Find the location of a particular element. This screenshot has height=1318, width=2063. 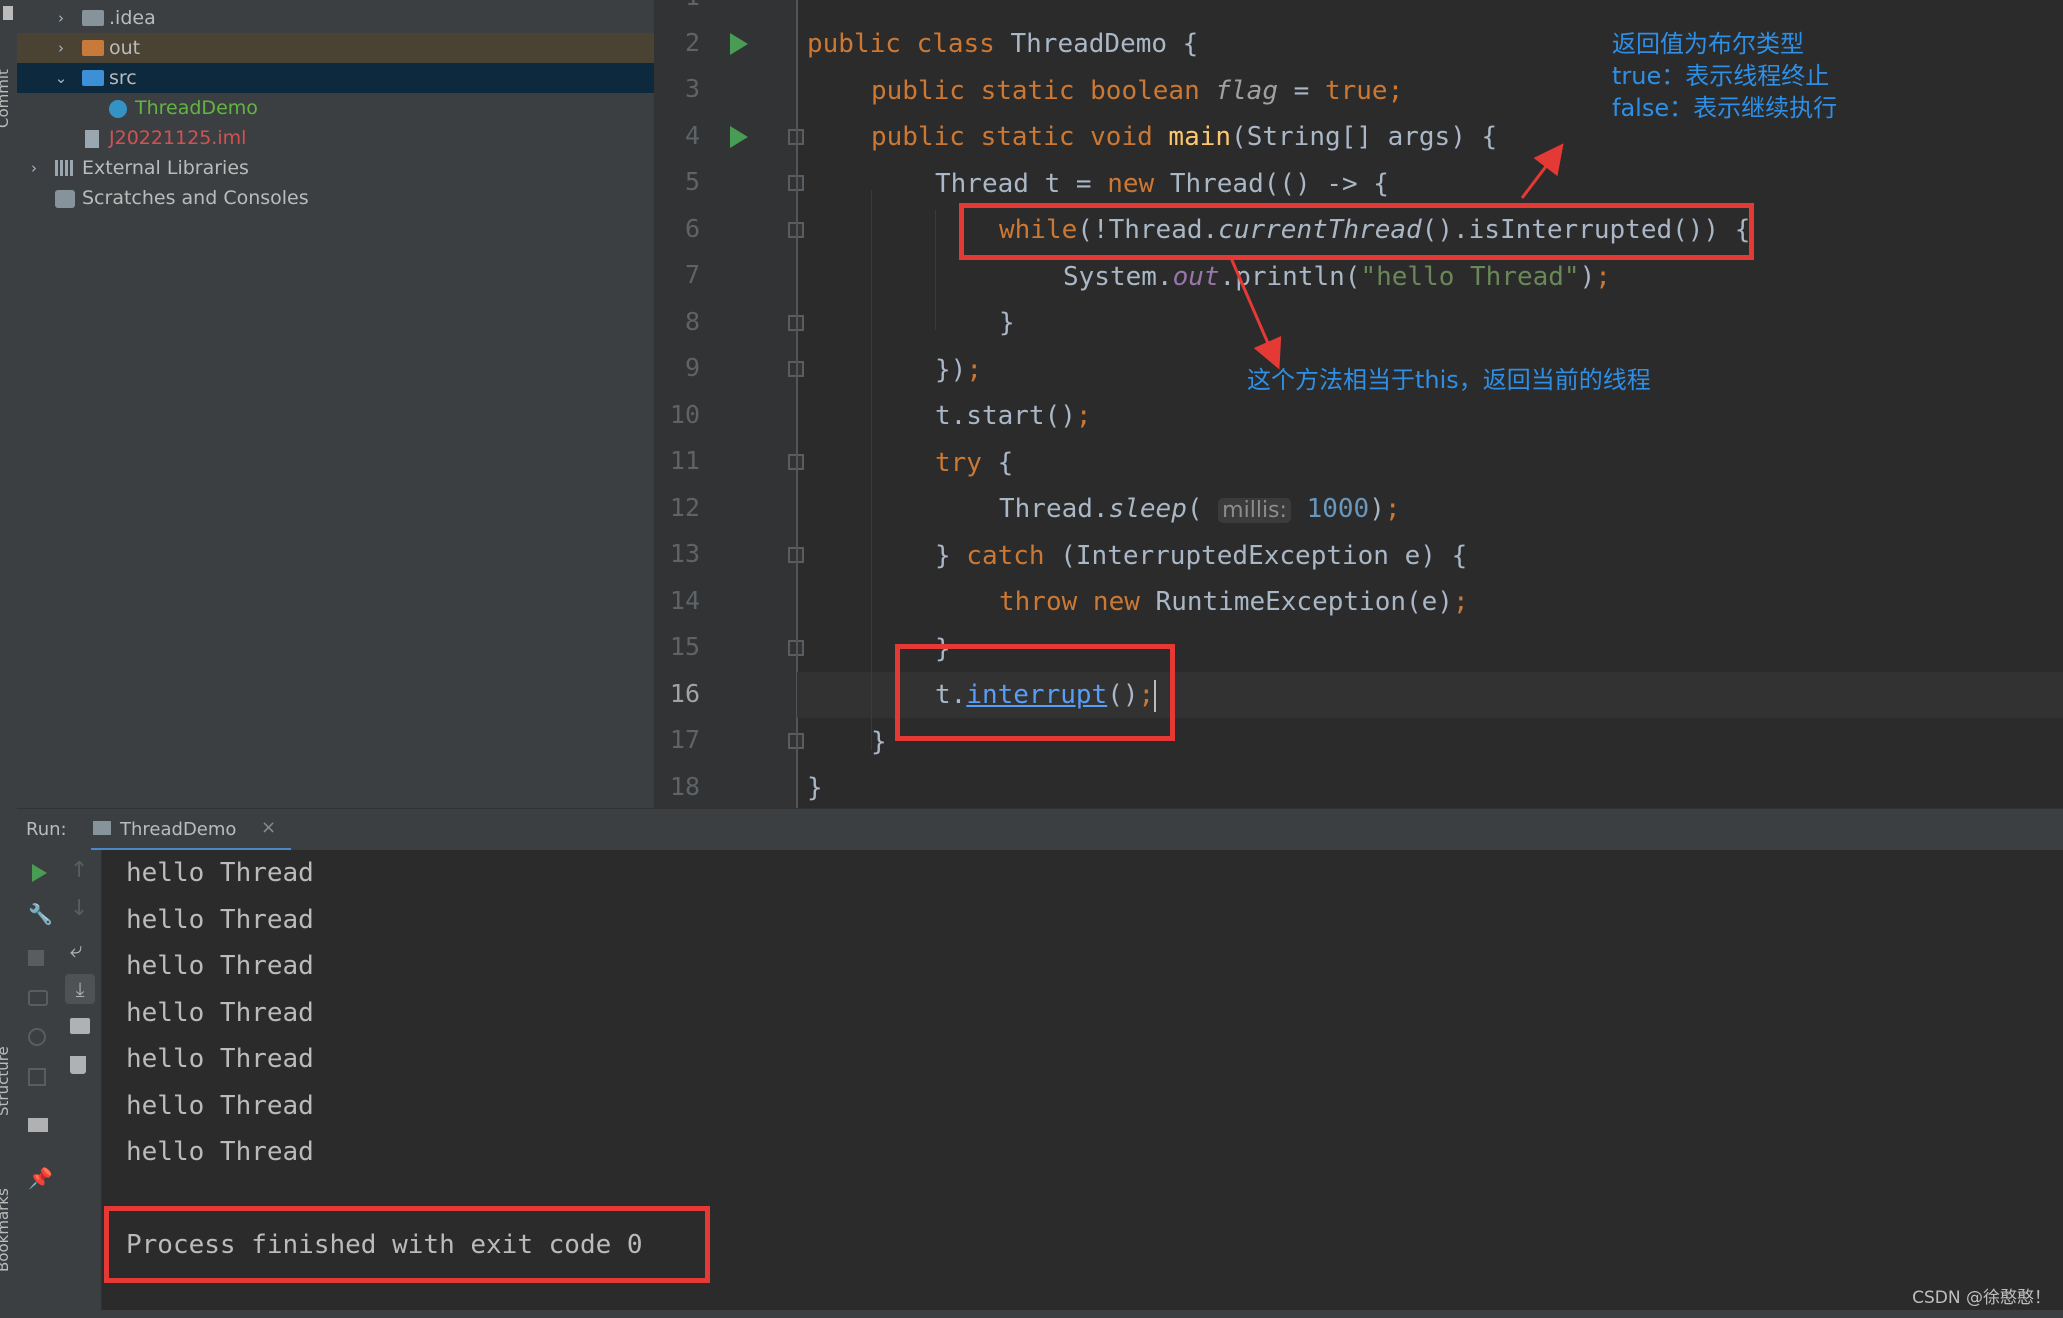

stop-icon is located at coordinates (36, 958).